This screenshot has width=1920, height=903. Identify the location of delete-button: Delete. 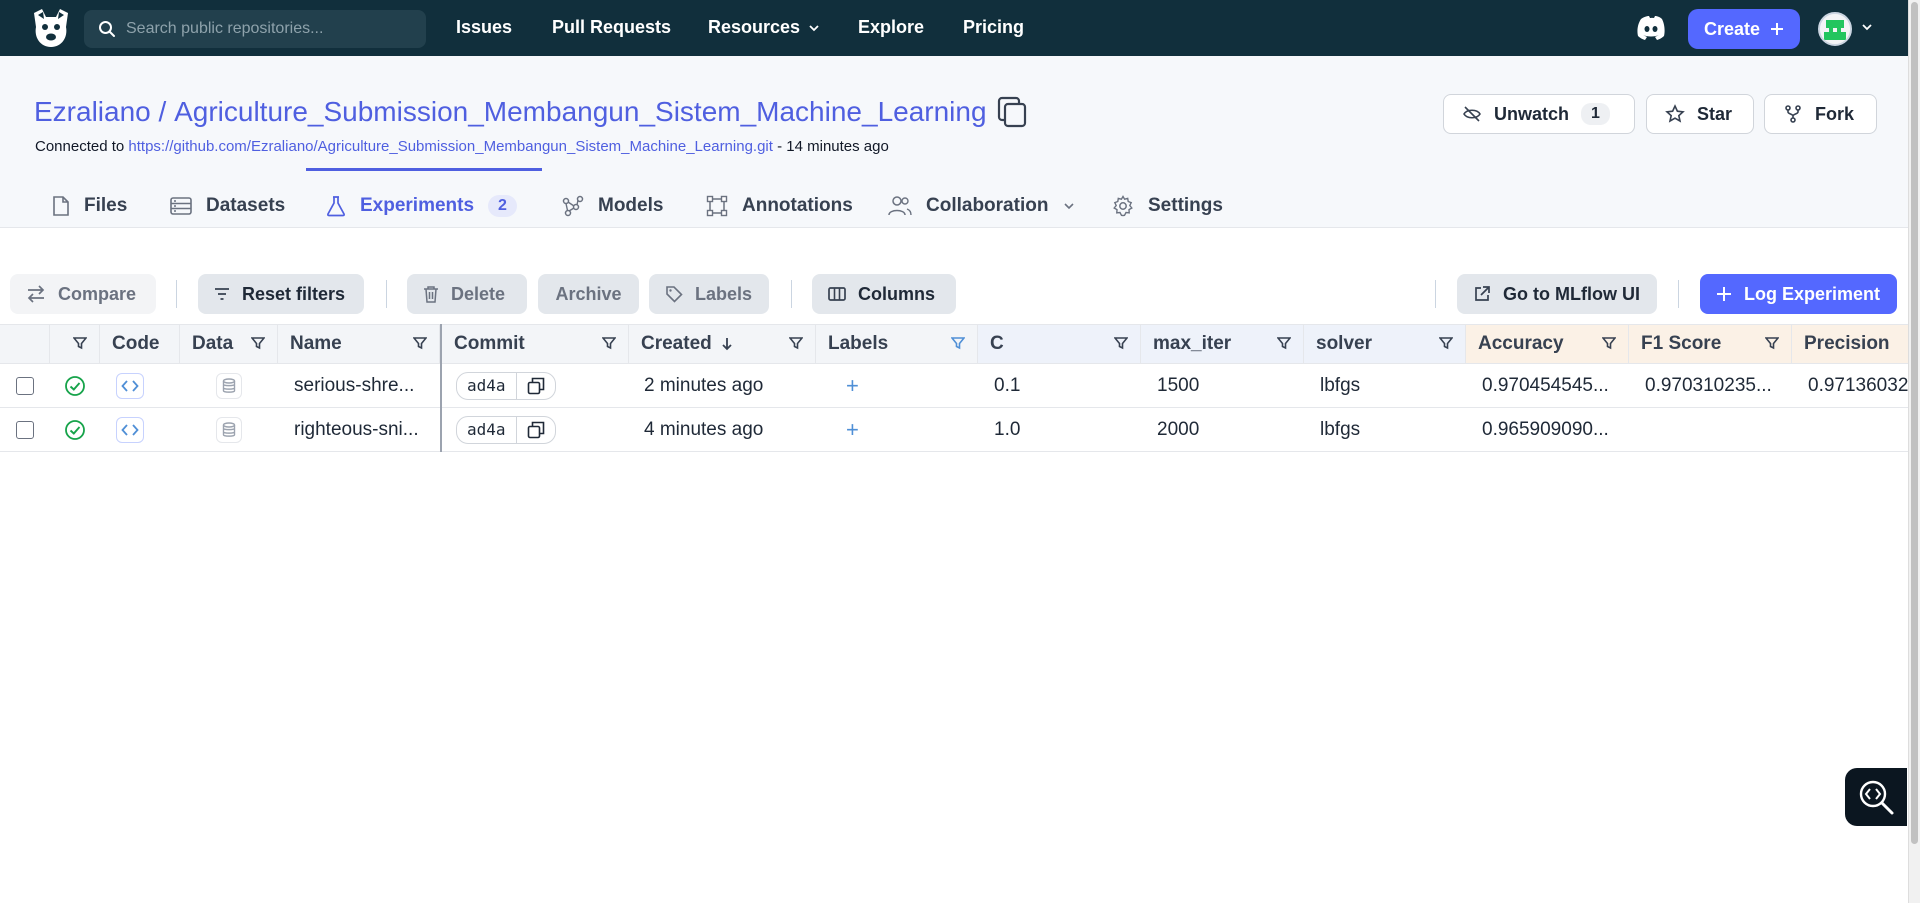
(467, 294).